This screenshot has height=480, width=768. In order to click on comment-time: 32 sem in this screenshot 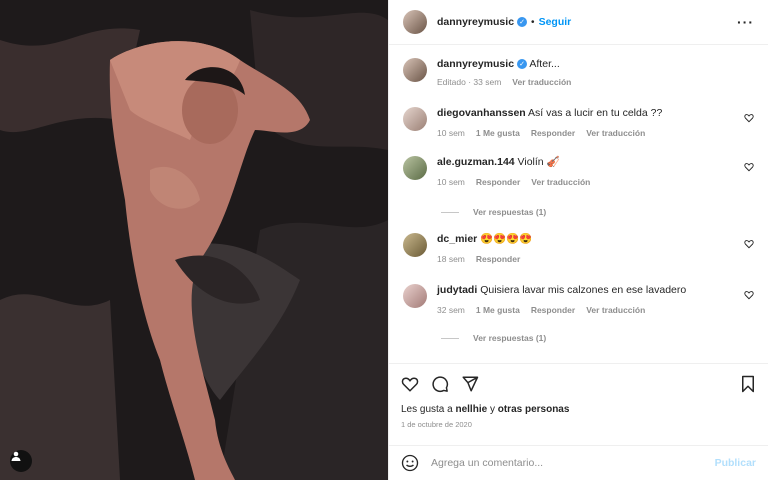, I will do `click(451, 310)`.